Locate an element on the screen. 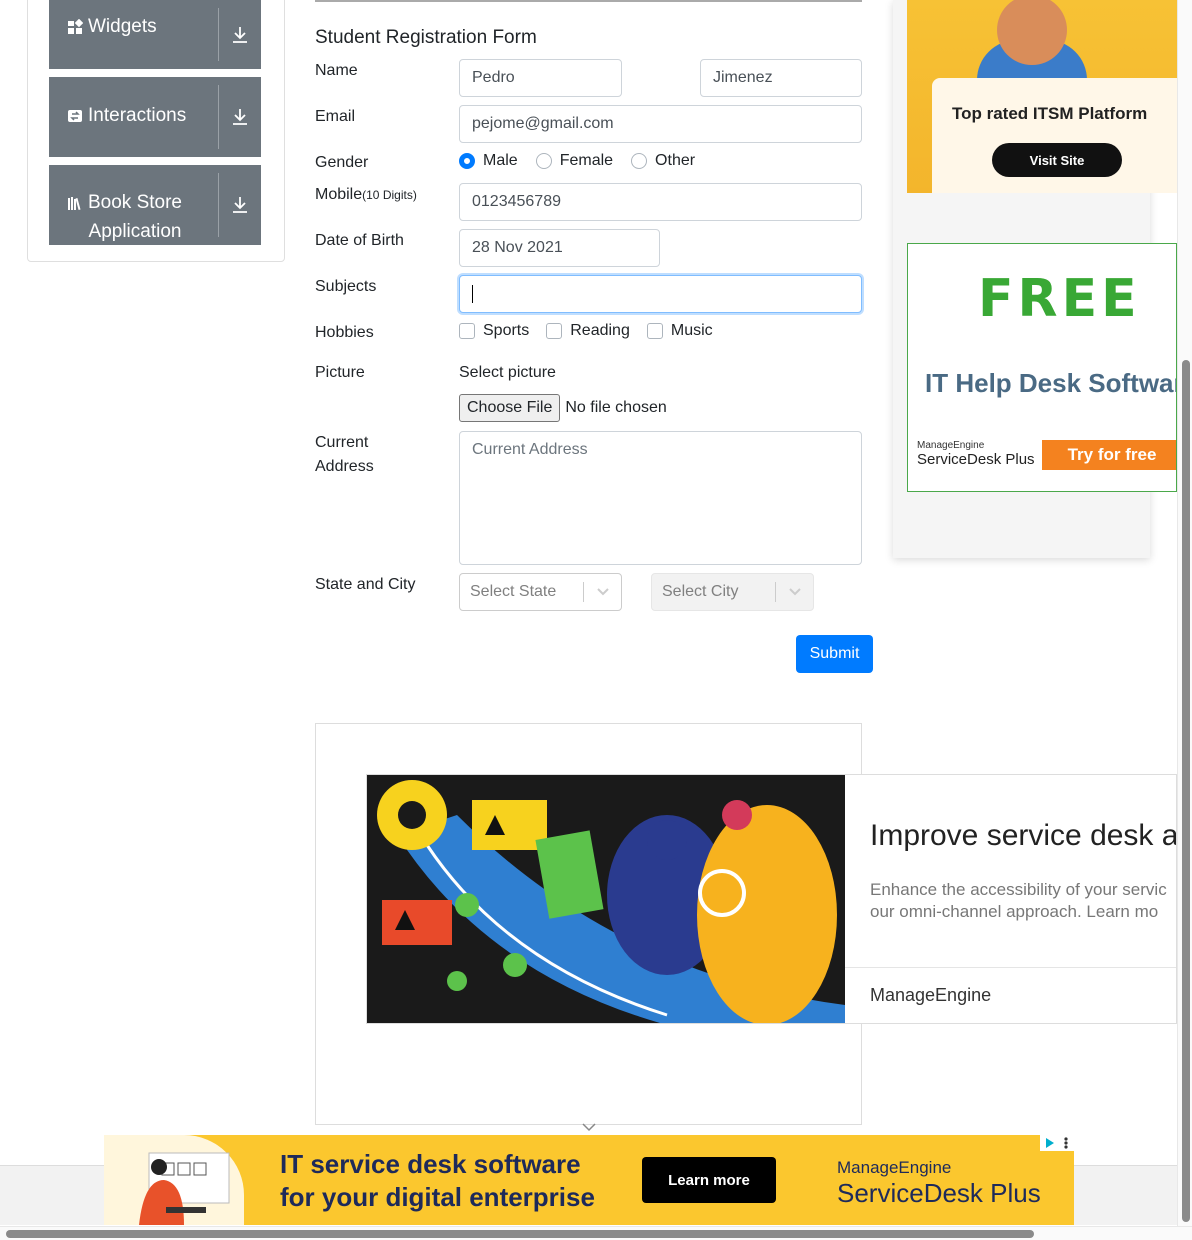 The image size is (1192, 1240). select-picture-label: Select picture is located at coordinates (507, 372).